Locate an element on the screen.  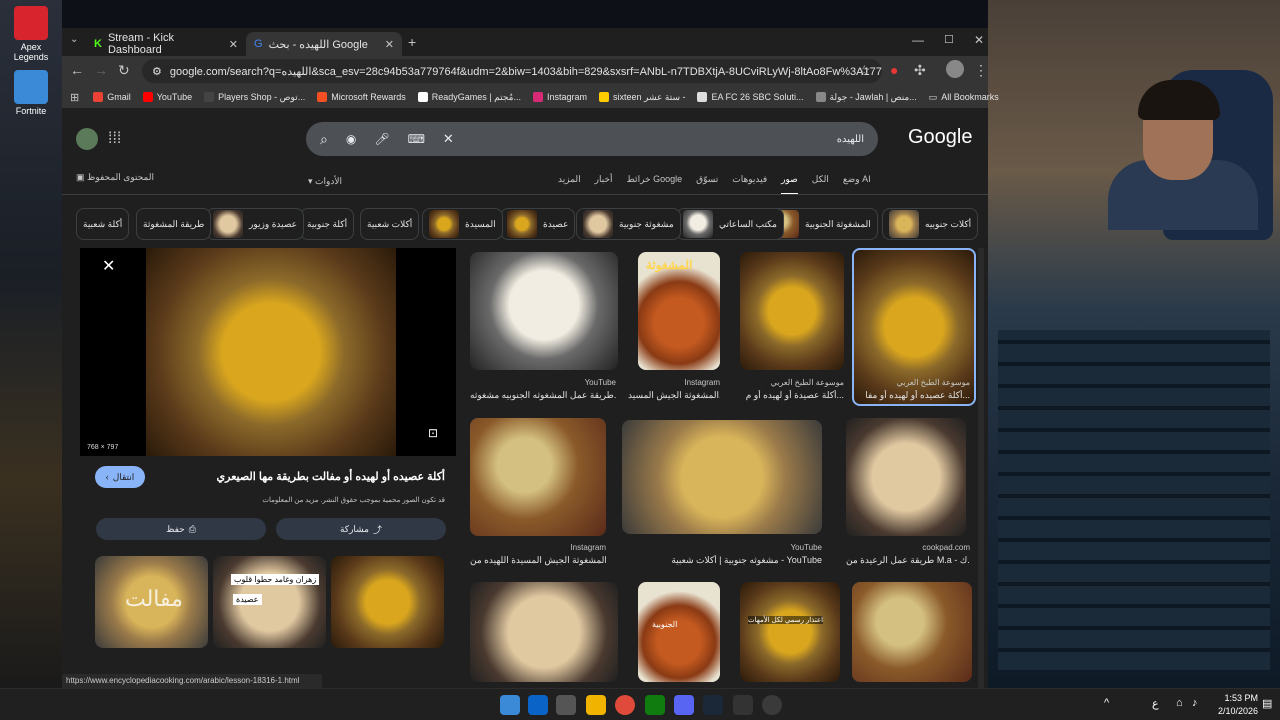
share-button: مشاركة ⤴ is located at coordinates (361, 529).